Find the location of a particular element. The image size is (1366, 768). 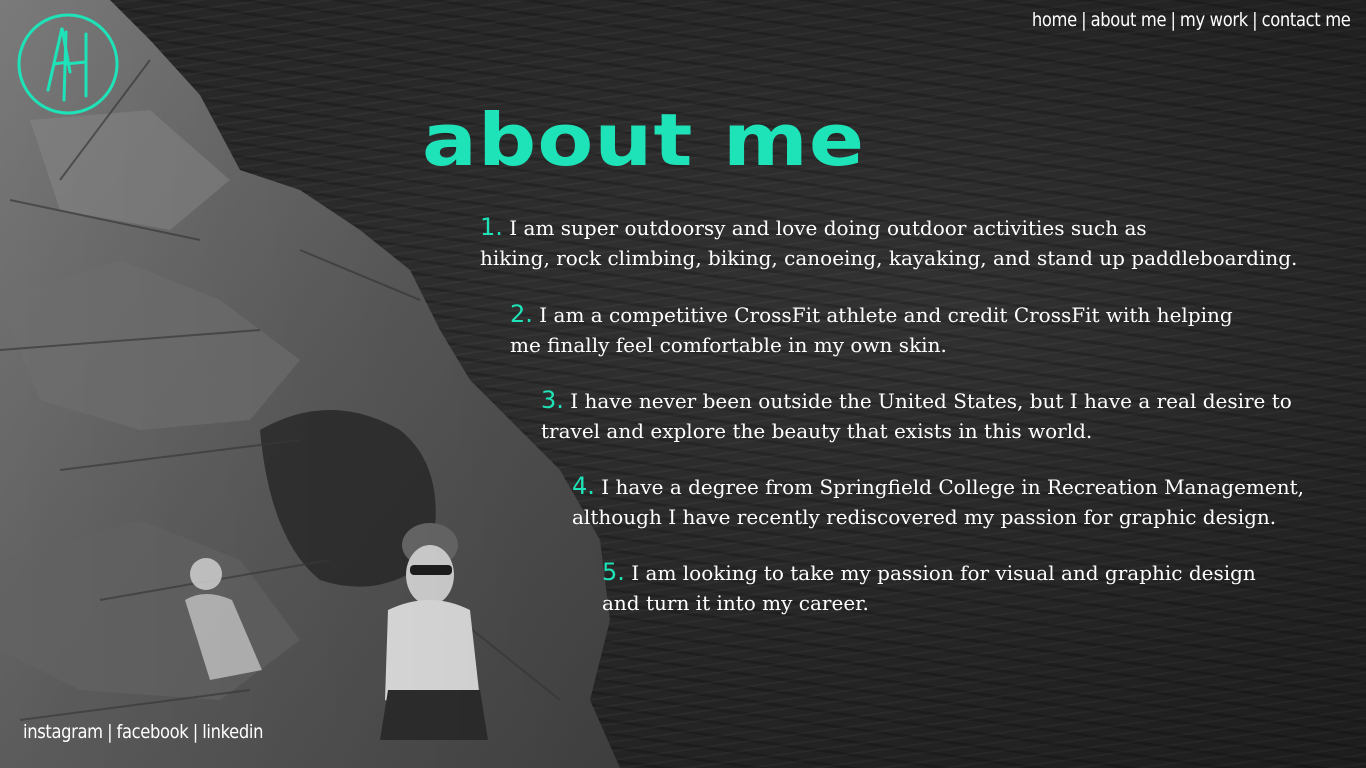

social-links: instagram | facebook | linkedin is located at coordinates (143, 732).